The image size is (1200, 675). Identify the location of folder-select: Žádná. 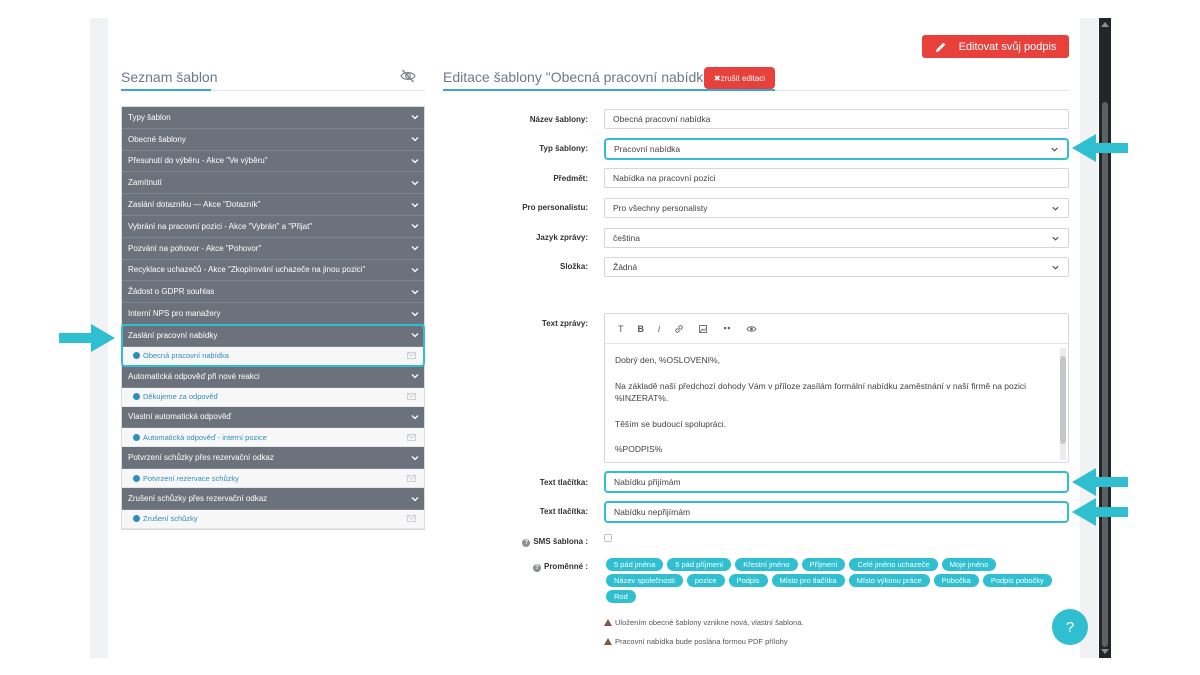
(836, 267).